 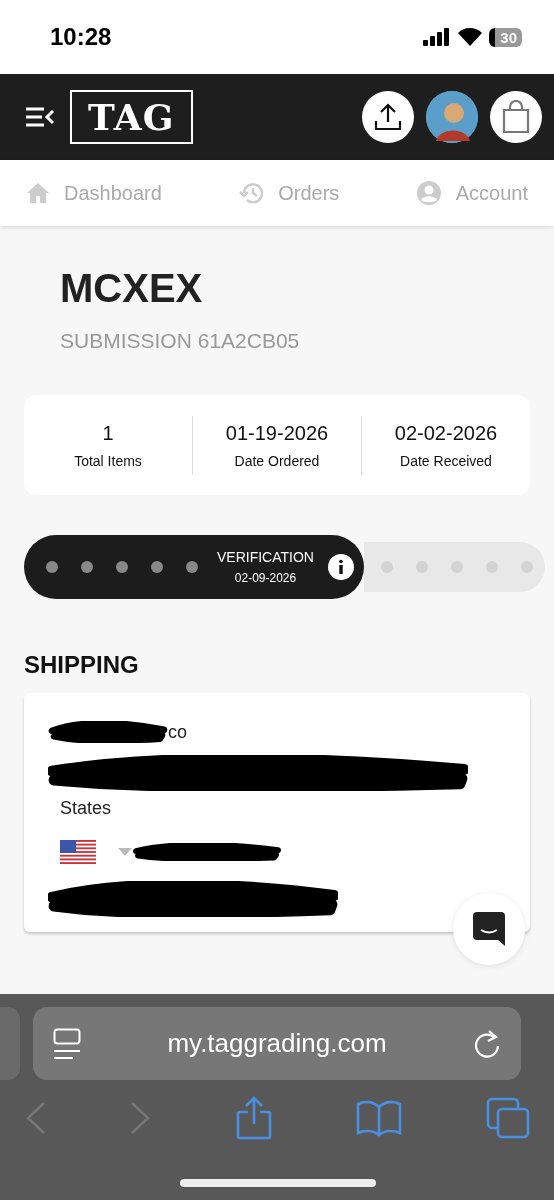 I want to click on wifi-icon, so click(x=470, y=37).